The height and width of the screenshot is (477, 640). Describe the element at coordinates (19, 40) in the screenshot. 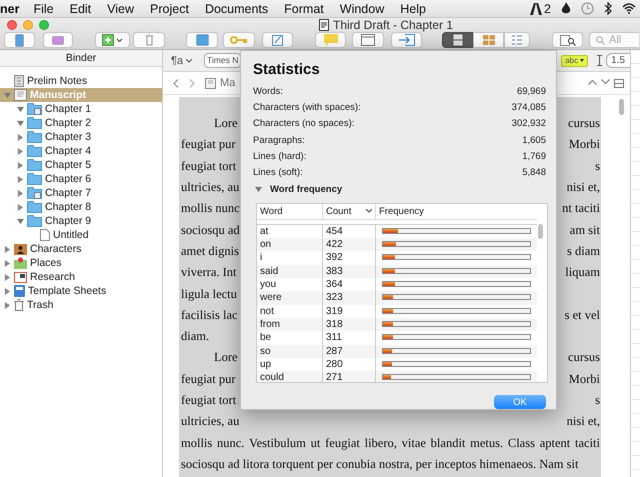

I see `binder-toggle-button` at that location.